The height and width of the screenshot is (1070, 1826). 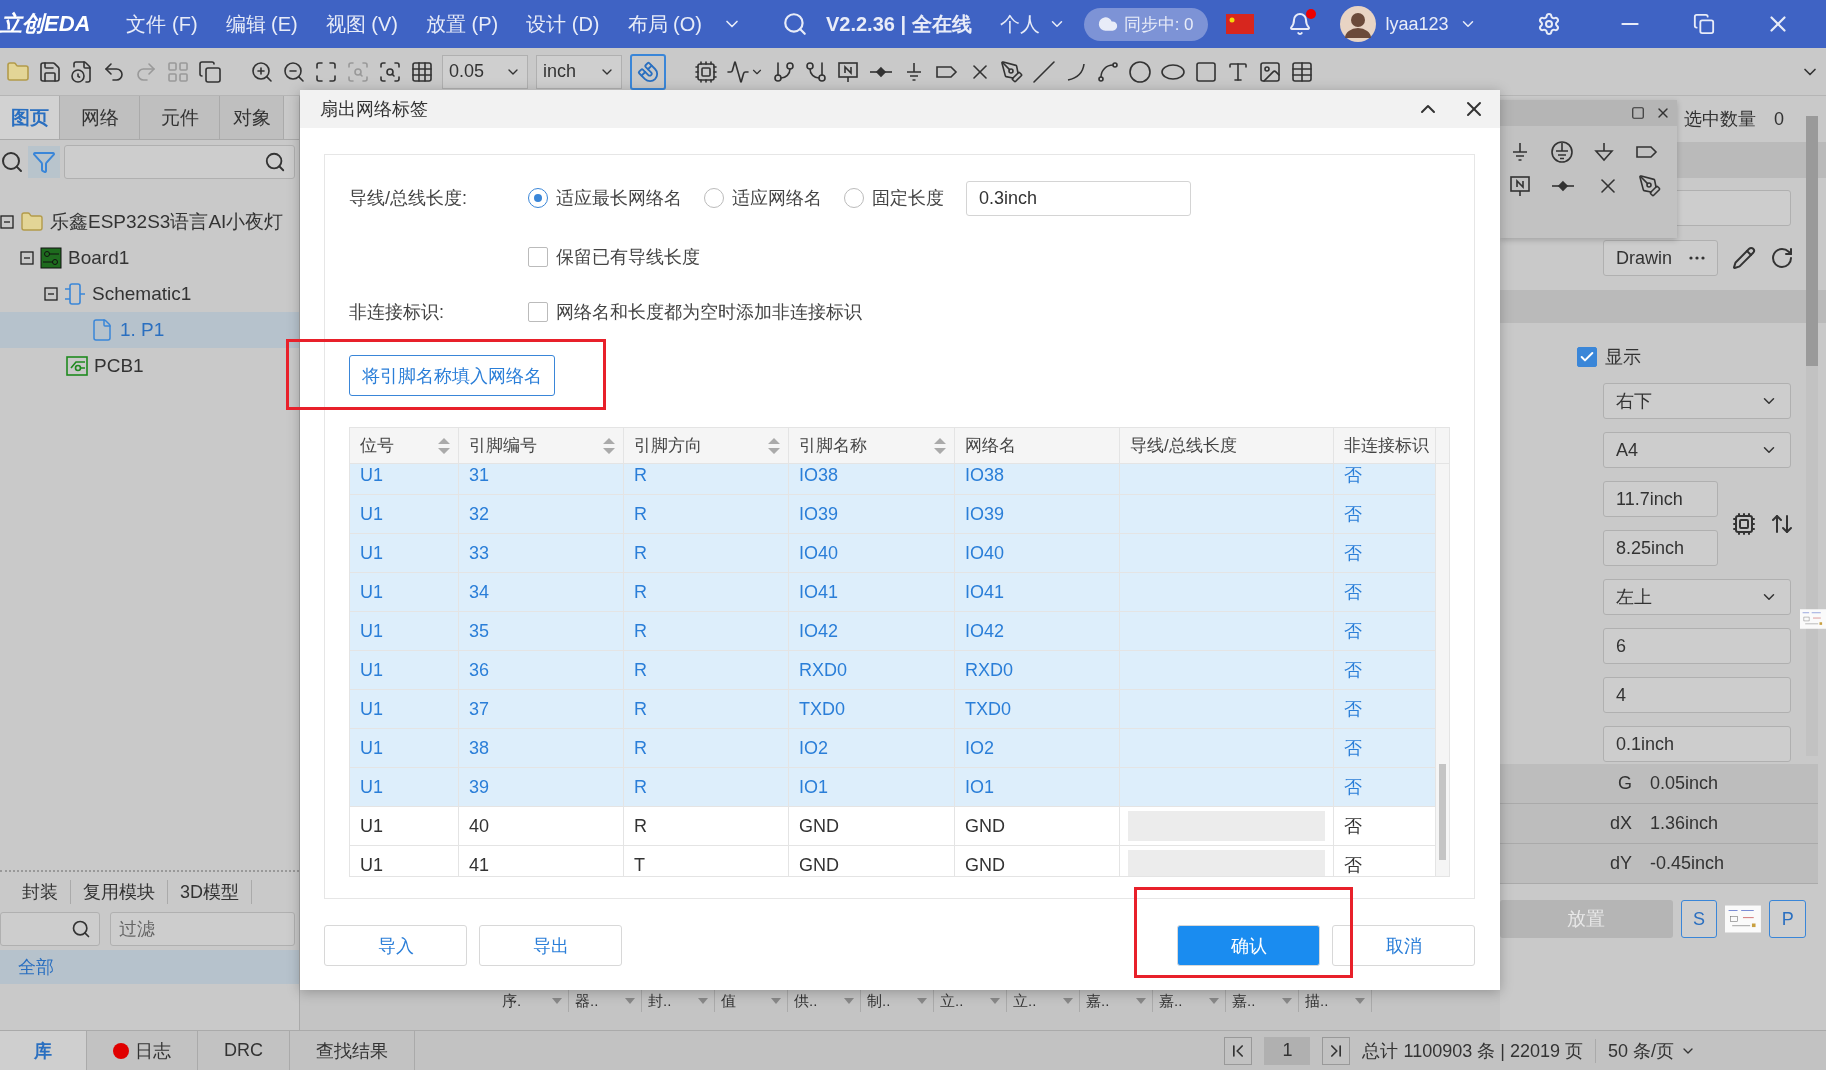 What do you see at coordinates (1697, 450) in the screenshot?
I see `dropdown-select: A4` at bounding box center [1697, 450].